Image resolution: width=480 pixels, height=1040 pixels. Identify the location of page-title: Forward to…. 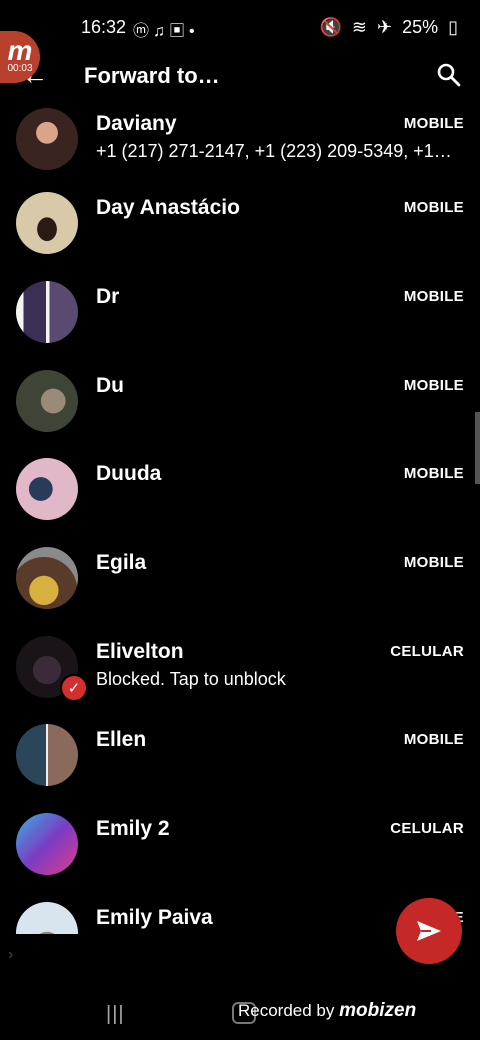
(152, 75).